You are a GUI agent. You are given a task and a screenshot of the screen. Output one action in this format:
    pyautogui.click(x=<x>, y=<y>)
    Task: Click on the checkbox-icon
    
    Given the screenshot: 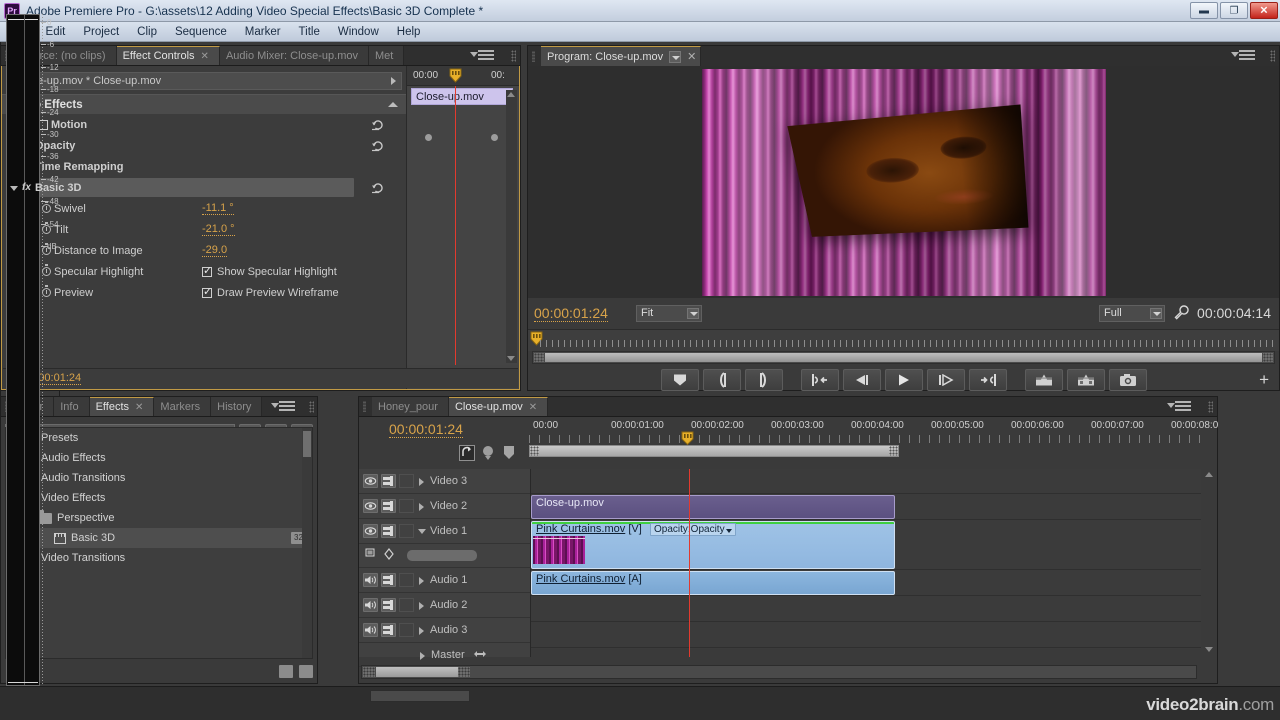 What is the action you would take?
    pyautogui.click(x=207, y=291)
    